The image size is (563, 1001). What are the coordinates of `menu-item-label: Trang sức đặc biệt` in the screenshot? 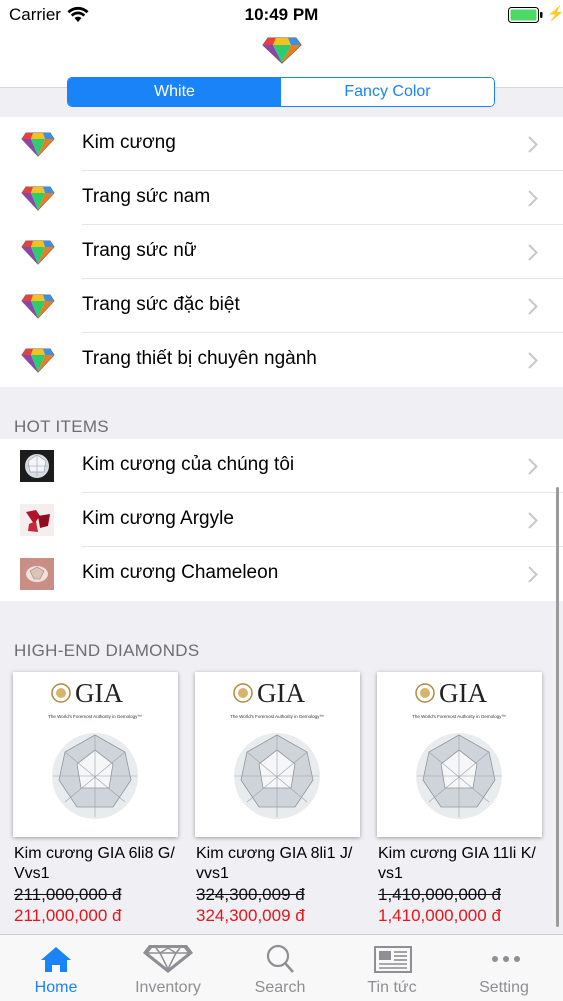 It's located at (161, 304).